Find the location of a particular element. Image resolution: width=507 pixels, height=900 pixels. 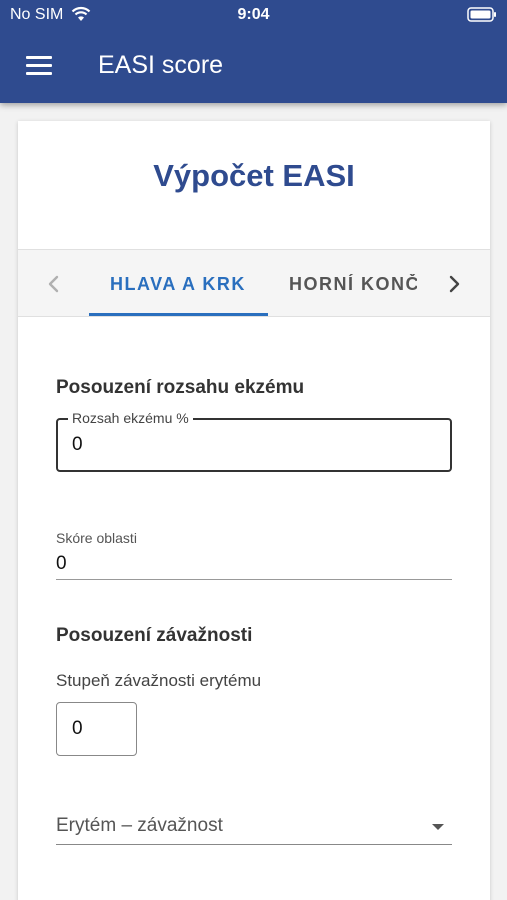

severity-section-title: Posouzení závažnosti is located at coordinates (154, 635).